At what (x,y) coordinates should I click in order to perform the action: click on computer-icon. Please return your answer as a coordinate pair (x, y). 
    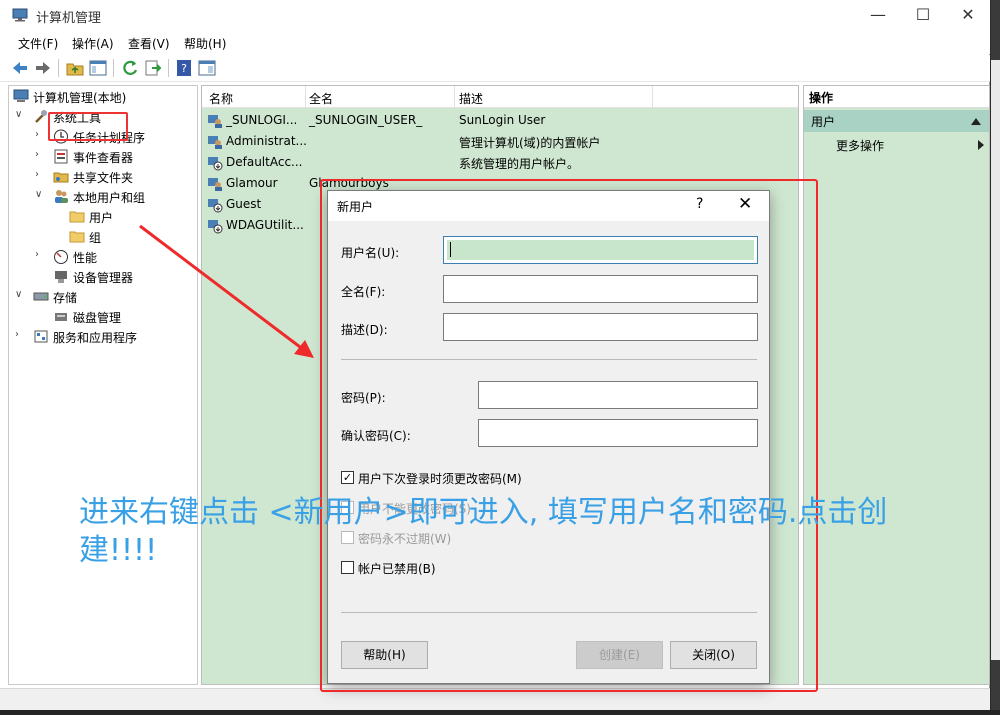
    Looking at the image, I should click on (21, 95).